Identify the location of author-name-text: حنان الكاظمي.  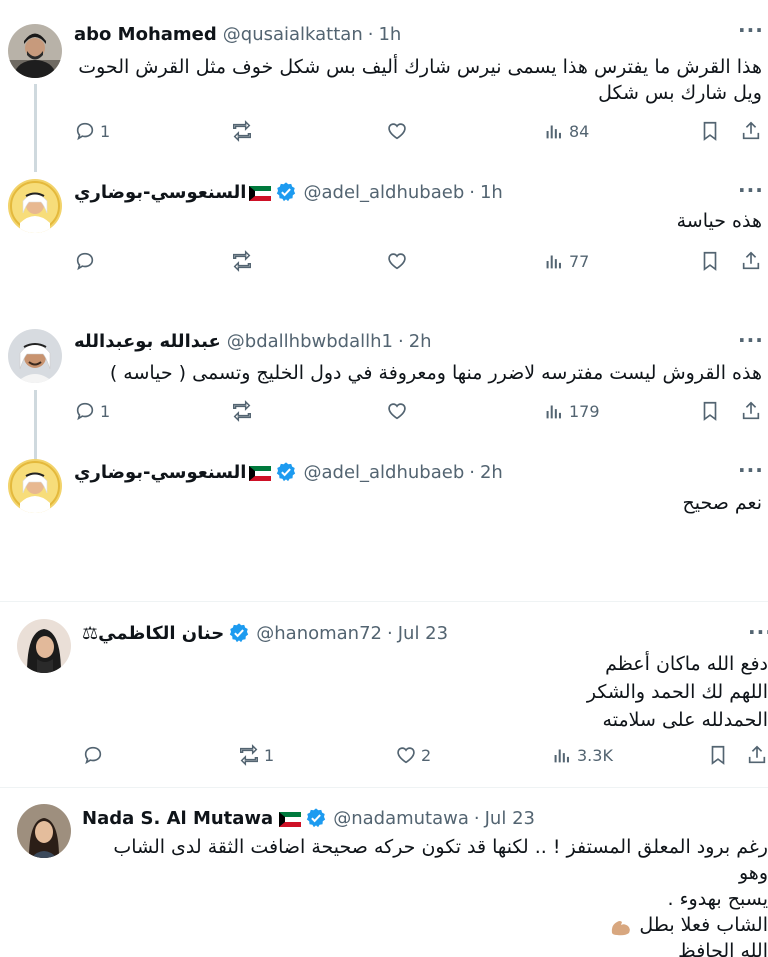
(161, 633).